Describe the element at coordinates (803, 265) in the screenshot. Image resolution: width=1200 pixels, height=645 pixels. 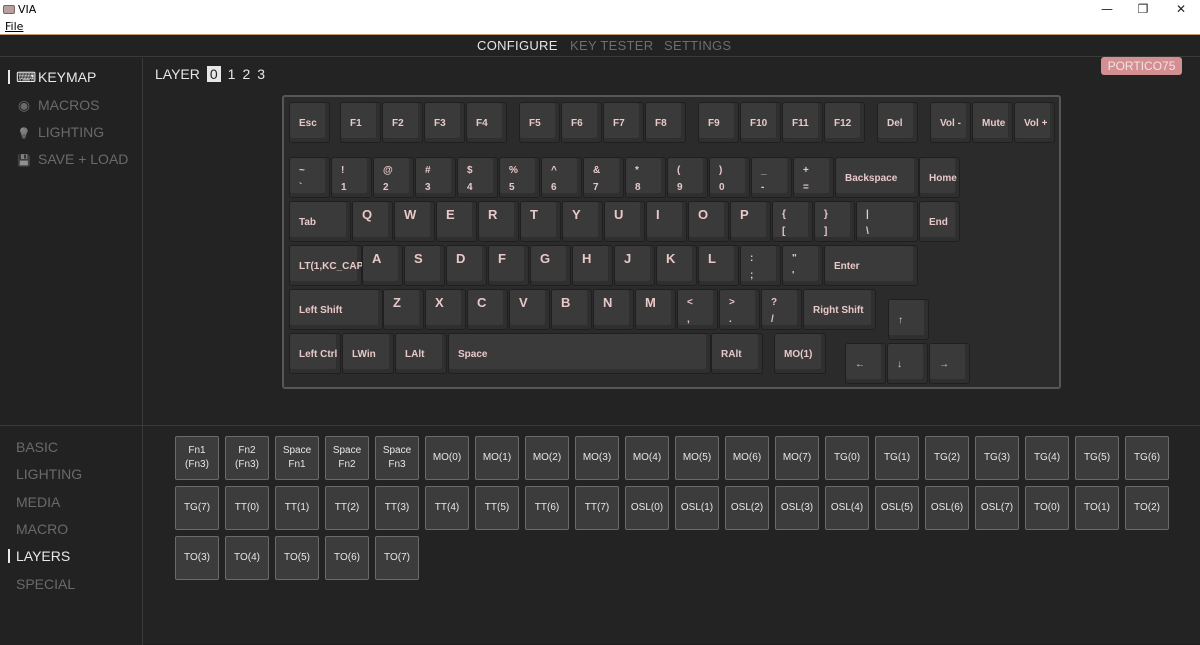
I see `key: " '` at that location.